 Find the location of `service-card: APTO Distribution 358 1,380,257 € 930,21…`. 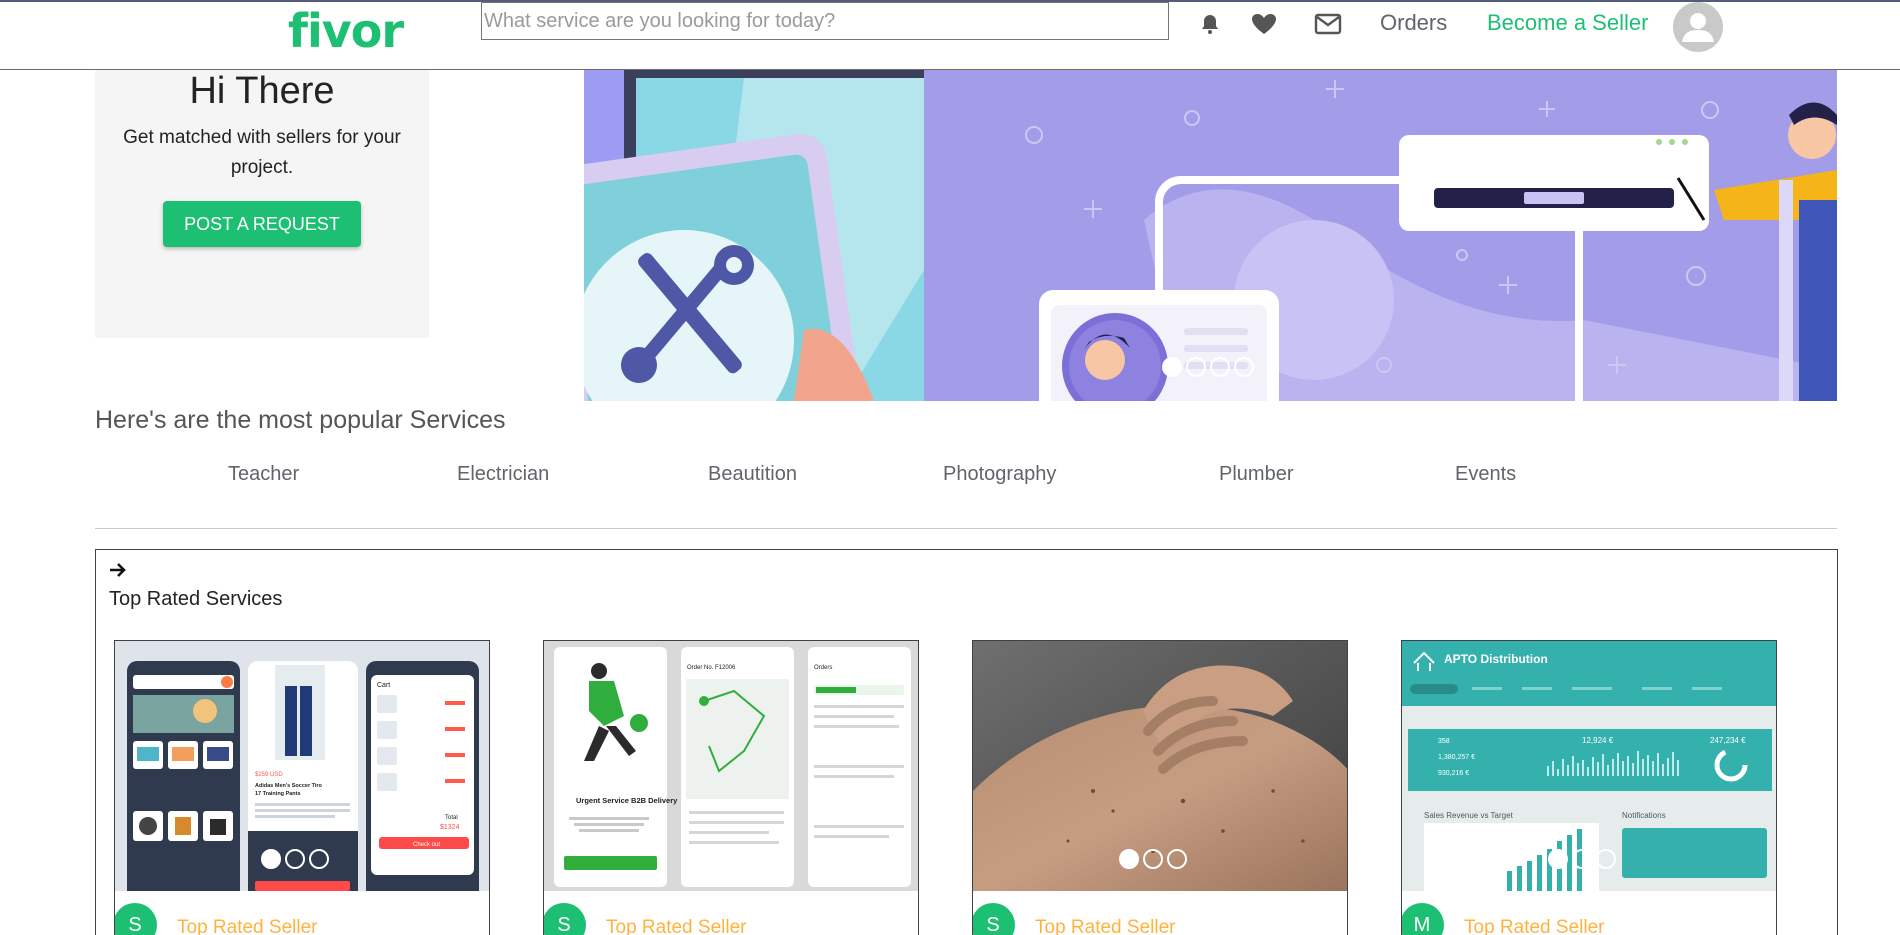

service-card: APTO Distribution 358 1,380,257 € 930,21… is located at coordinates (1589, 787).